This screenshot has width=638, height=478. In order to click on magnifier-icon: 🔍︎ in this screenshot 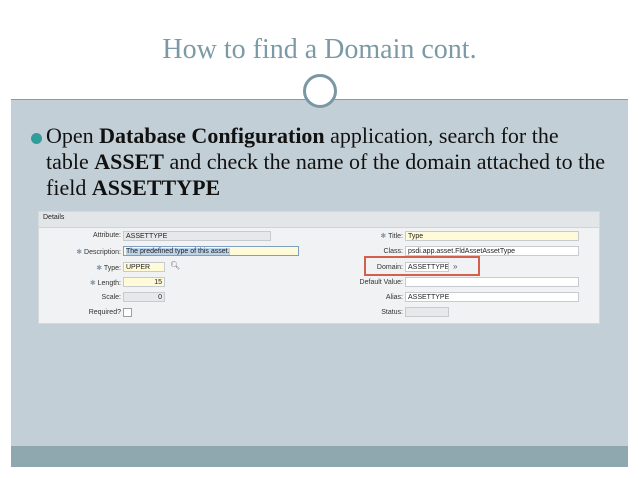, I will do `click(175, 265)`.